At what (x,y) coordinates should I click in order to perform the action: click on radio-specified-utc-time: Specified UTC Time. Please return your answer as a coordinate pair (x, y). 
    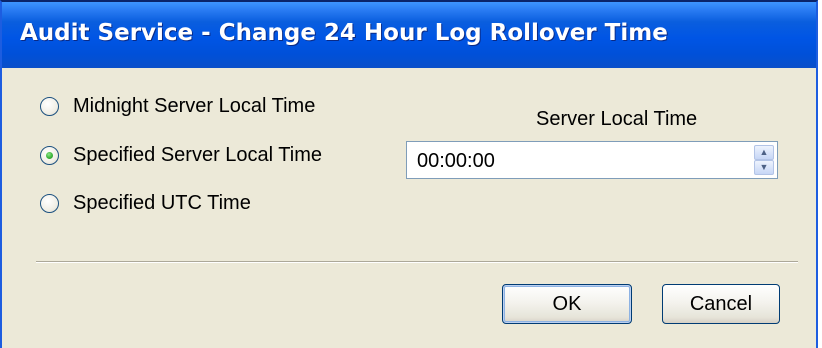
    Looking at the image, I should click on (145, 203).